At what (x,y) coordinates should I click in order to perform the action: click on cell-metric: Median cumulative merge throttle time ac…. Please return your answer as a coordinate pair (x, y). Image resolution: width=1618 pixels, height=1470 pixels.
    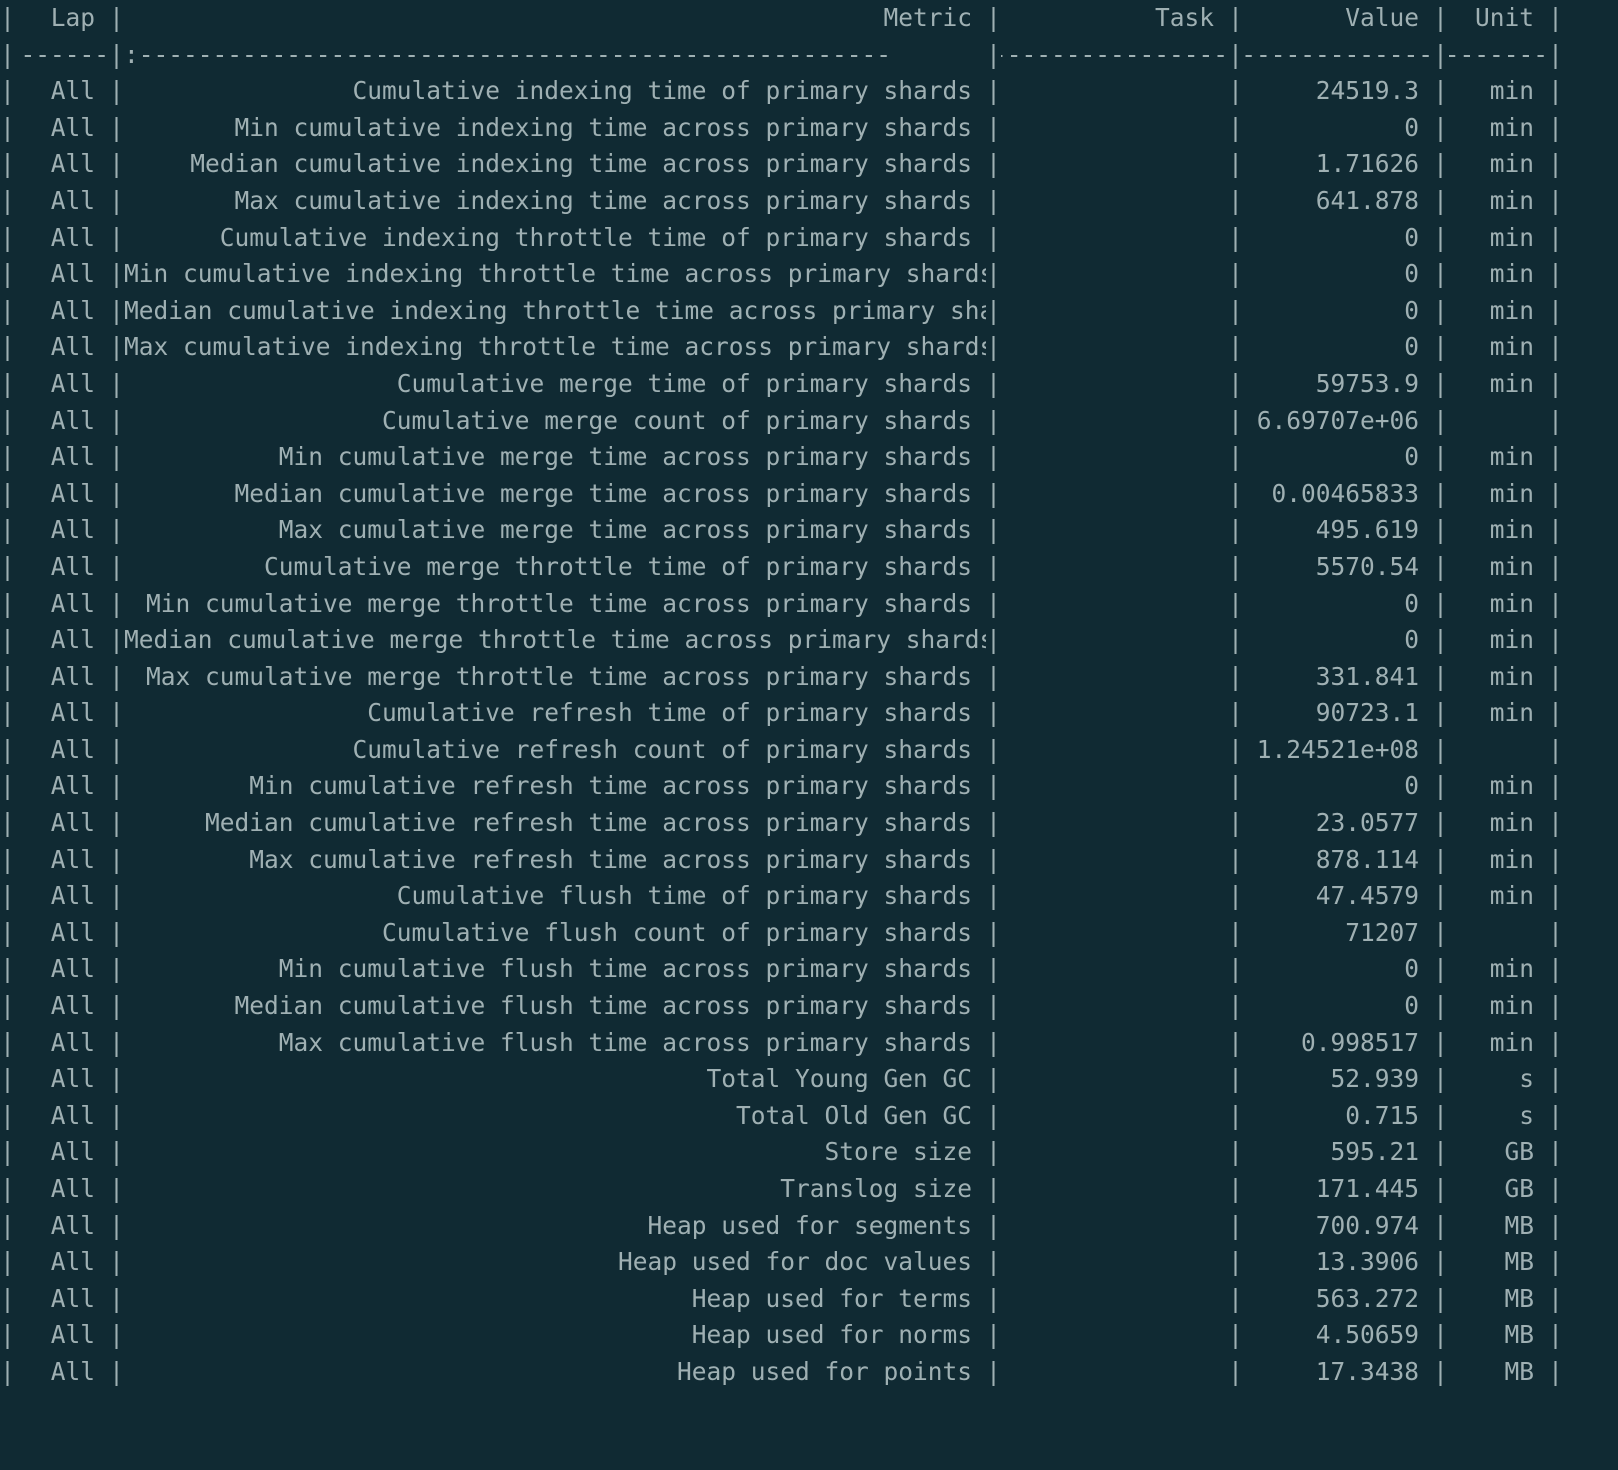
    Looking at the image, I should click on (555, 640).